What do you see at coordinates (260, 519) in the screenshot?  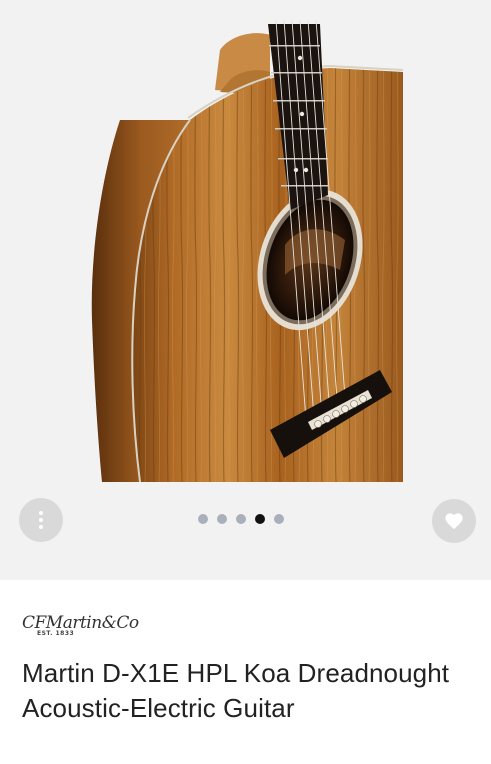 I see `carousel-dot-active` at bounding box center [260, 519].